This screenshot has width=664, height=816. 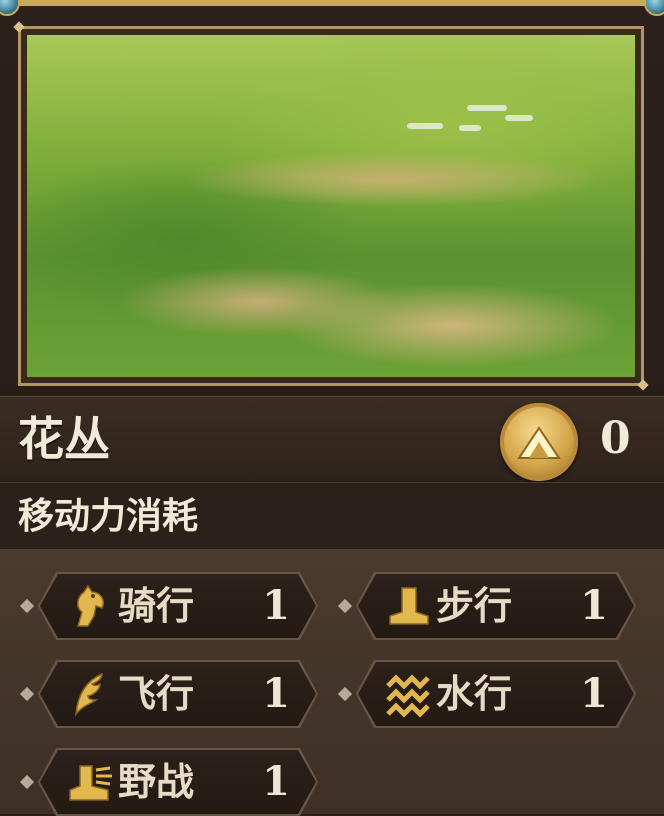 I want to click on movement-label: 飞行, so click(x=156, y=693).